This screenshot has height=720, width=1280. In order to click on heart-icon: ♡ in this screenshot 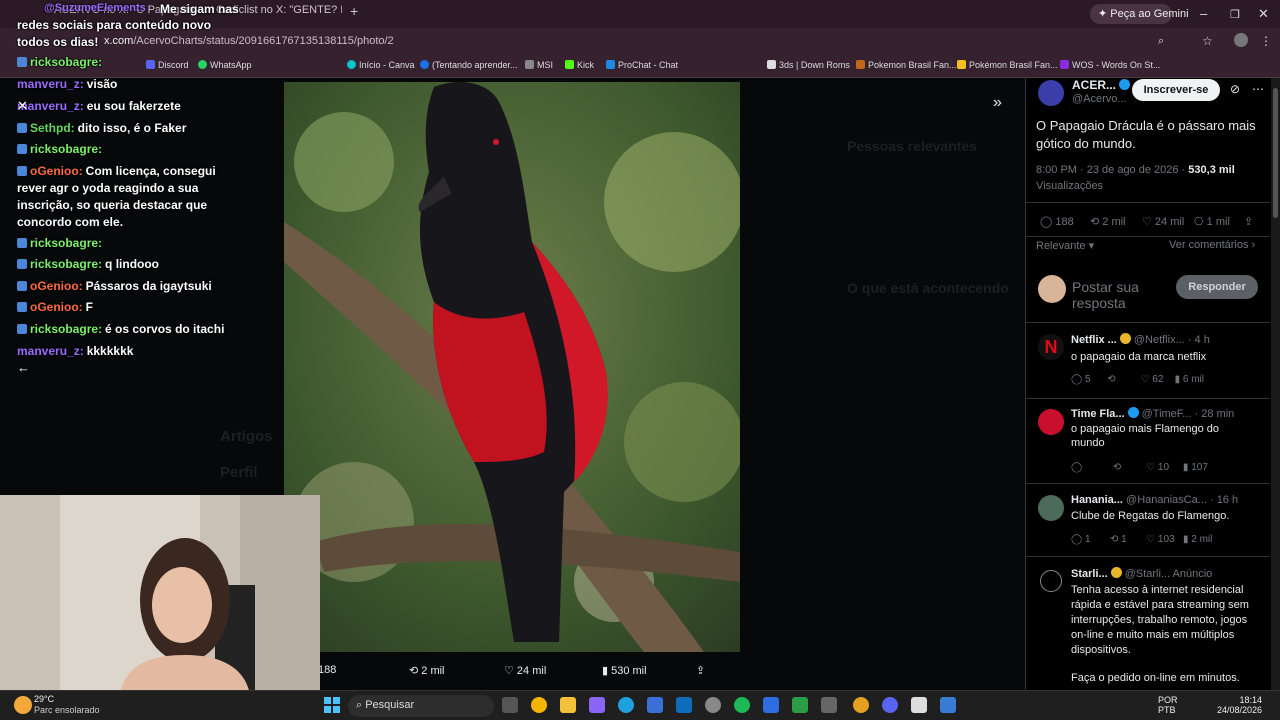, I will do `click(510, 671)`.